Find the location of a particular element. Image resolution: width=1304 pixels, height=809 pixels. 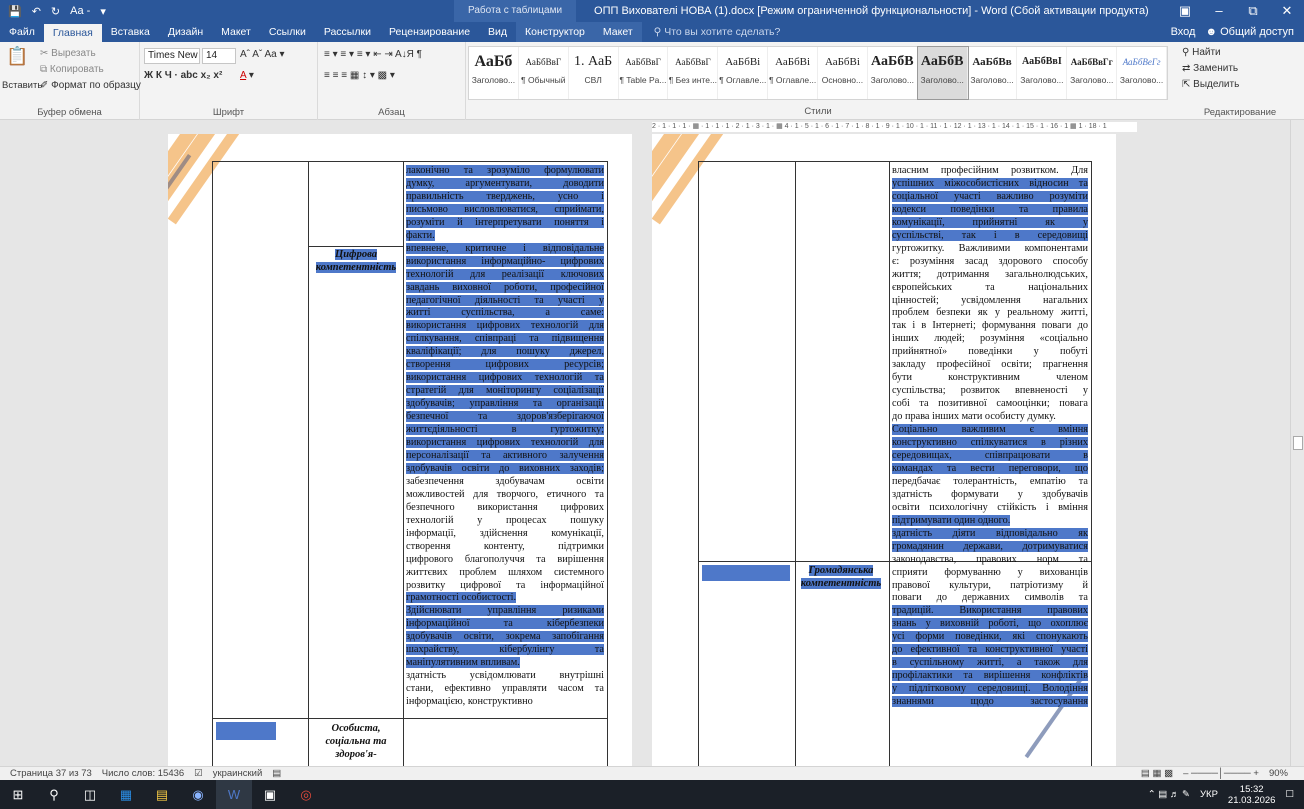

restore-icon: ⧉ is located at coordinates (1253, 11).